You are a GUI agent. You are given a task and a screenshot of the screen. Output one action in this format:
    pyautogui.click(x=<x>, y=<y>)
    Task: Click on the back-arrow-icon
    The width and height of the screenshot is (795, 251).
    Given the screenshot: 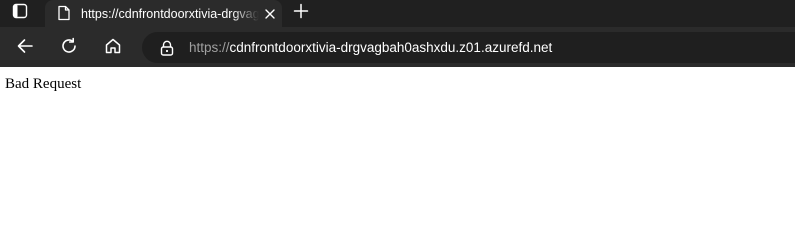 What is the action you would take?
    pyautogui.click(x=25, y=48)
    